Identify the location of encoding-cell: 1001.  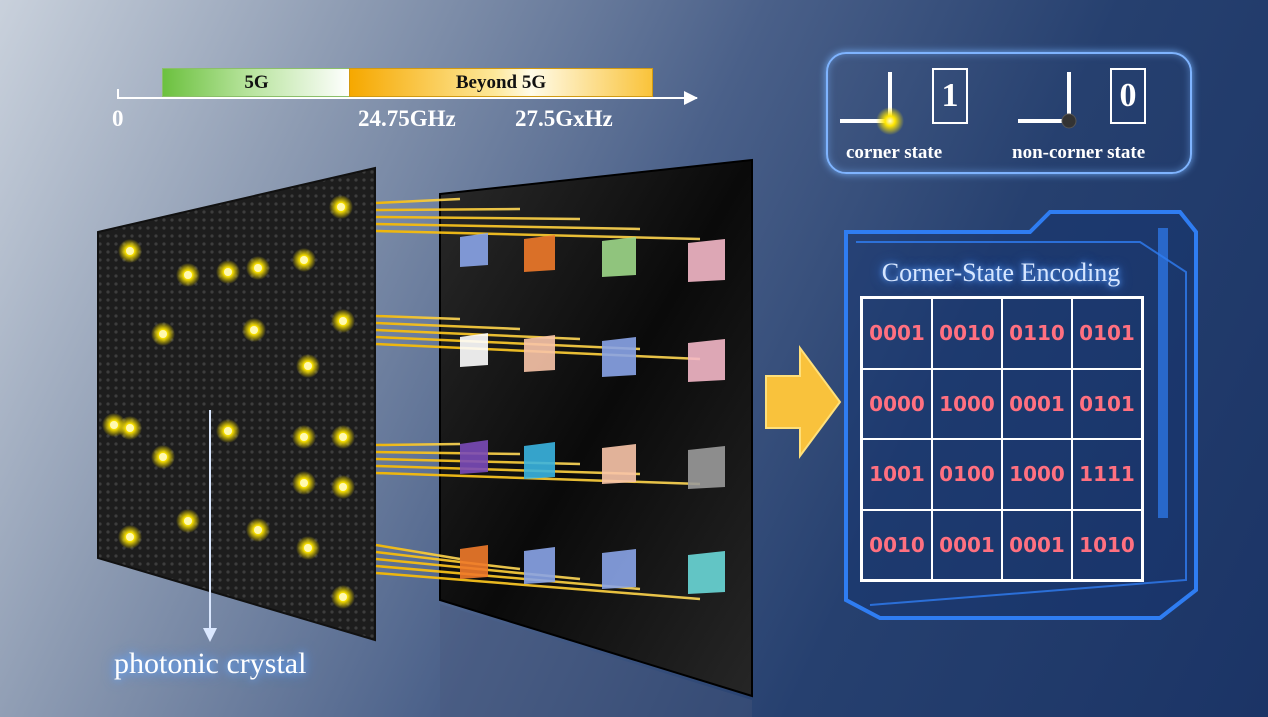
(897, 474).